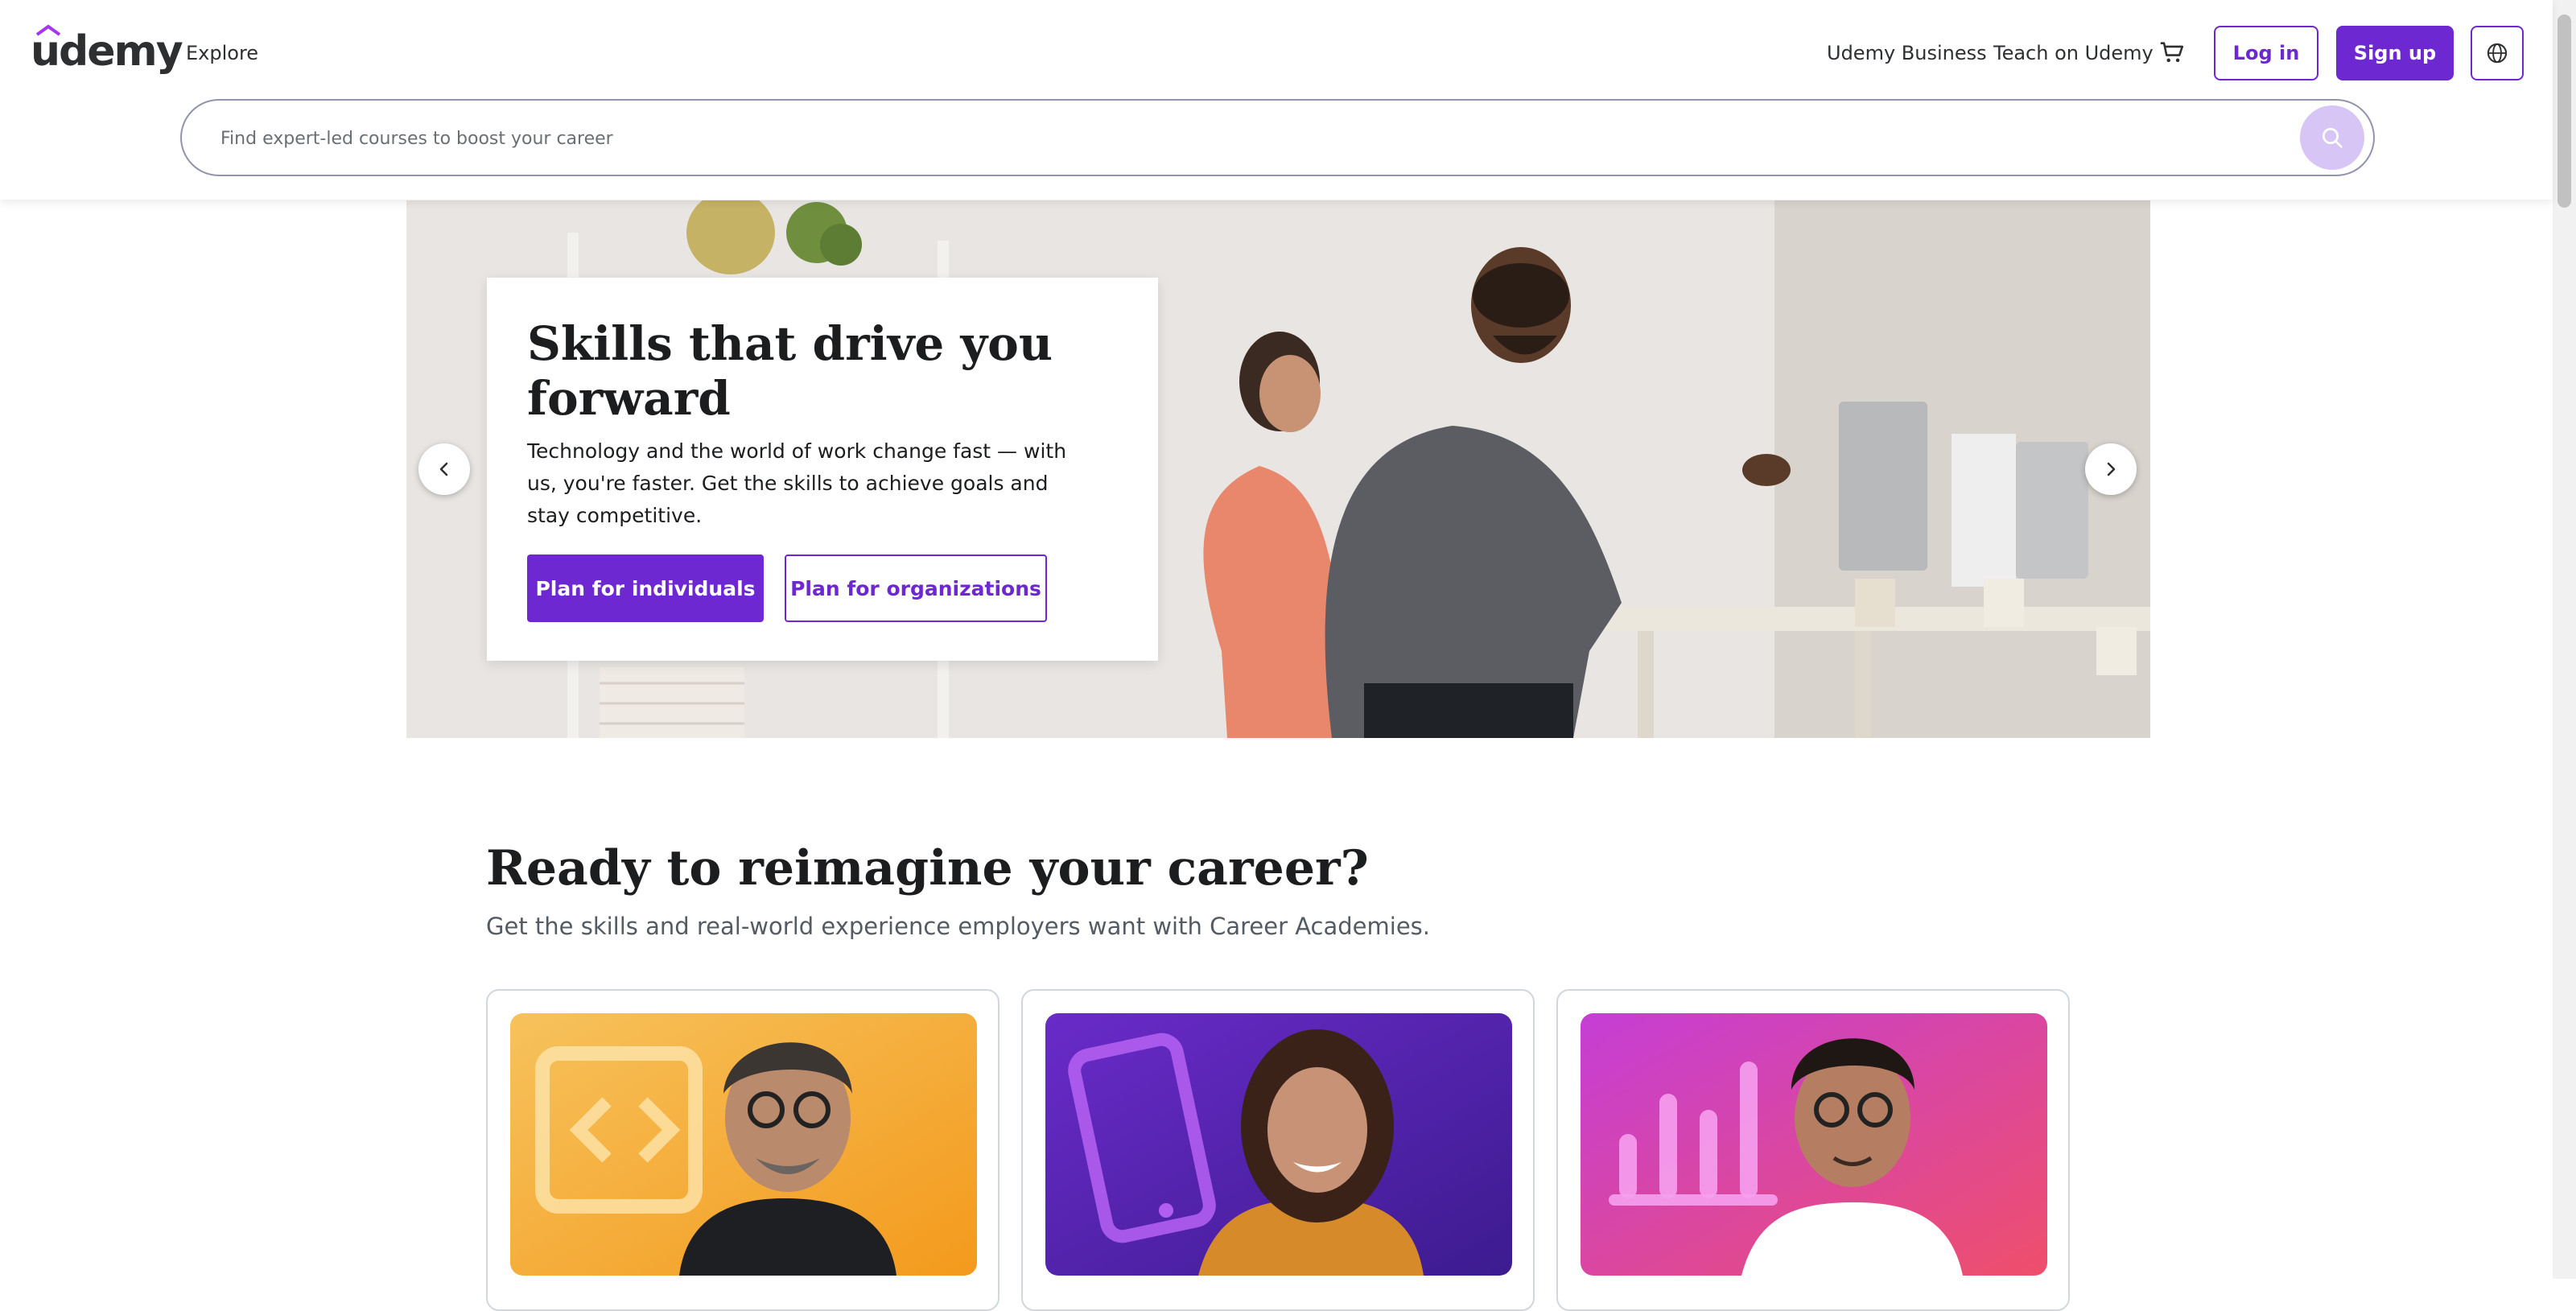  I want to click on hero-title: Skills that drive you forward, so click(790, 371).